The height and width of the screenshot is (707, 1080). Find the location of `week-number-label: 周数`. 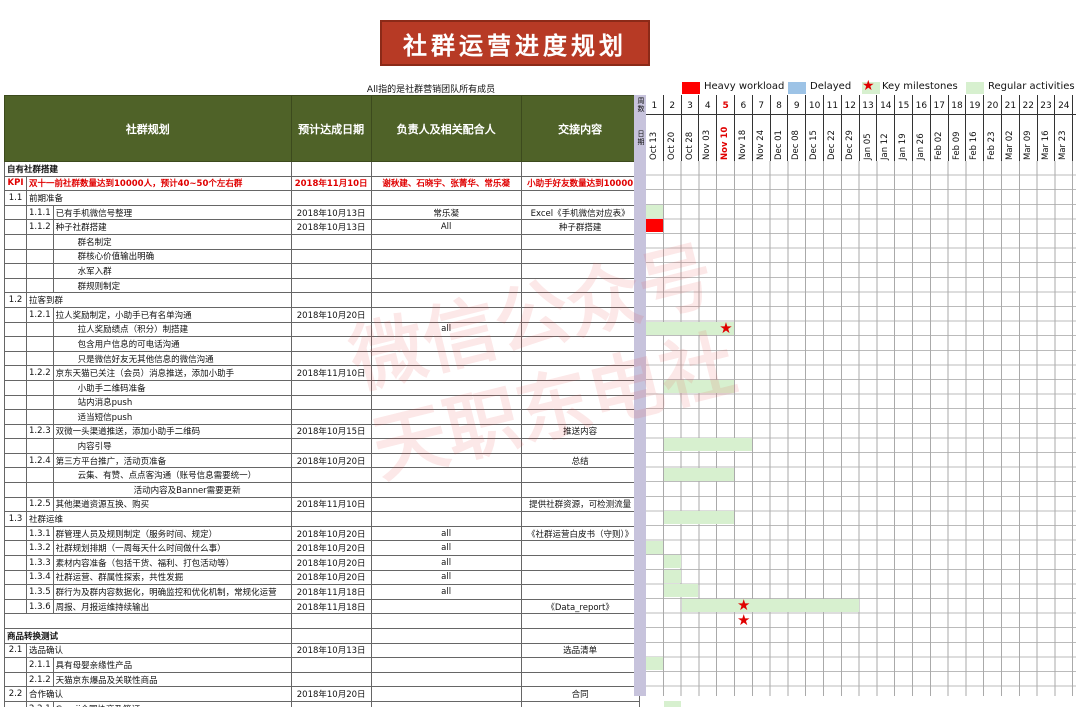

week-number-label: 周数 is located at coordinates (641, 105).